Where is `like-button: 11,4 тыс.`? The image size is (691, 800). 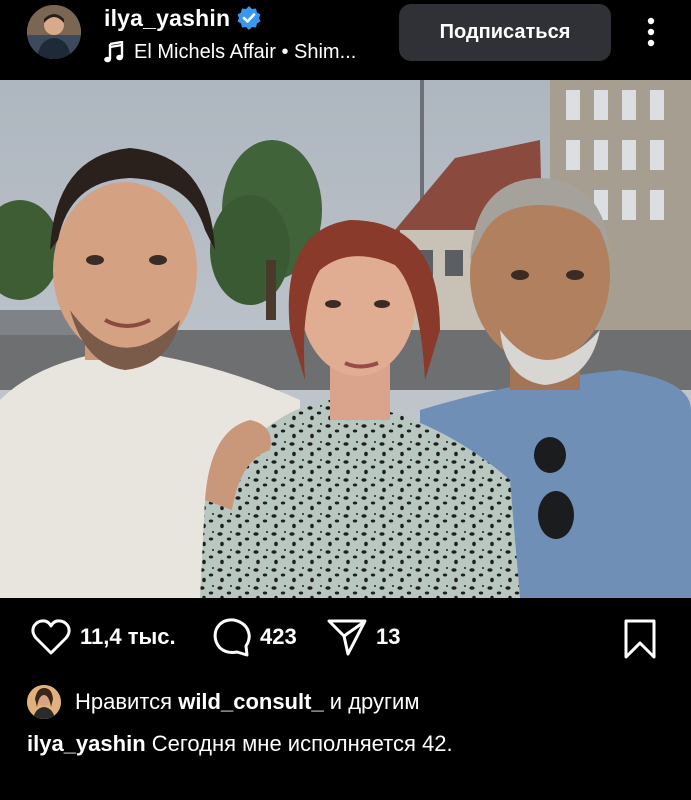 like-button: 11,4 тыс. is located at coordinates (103, 637).